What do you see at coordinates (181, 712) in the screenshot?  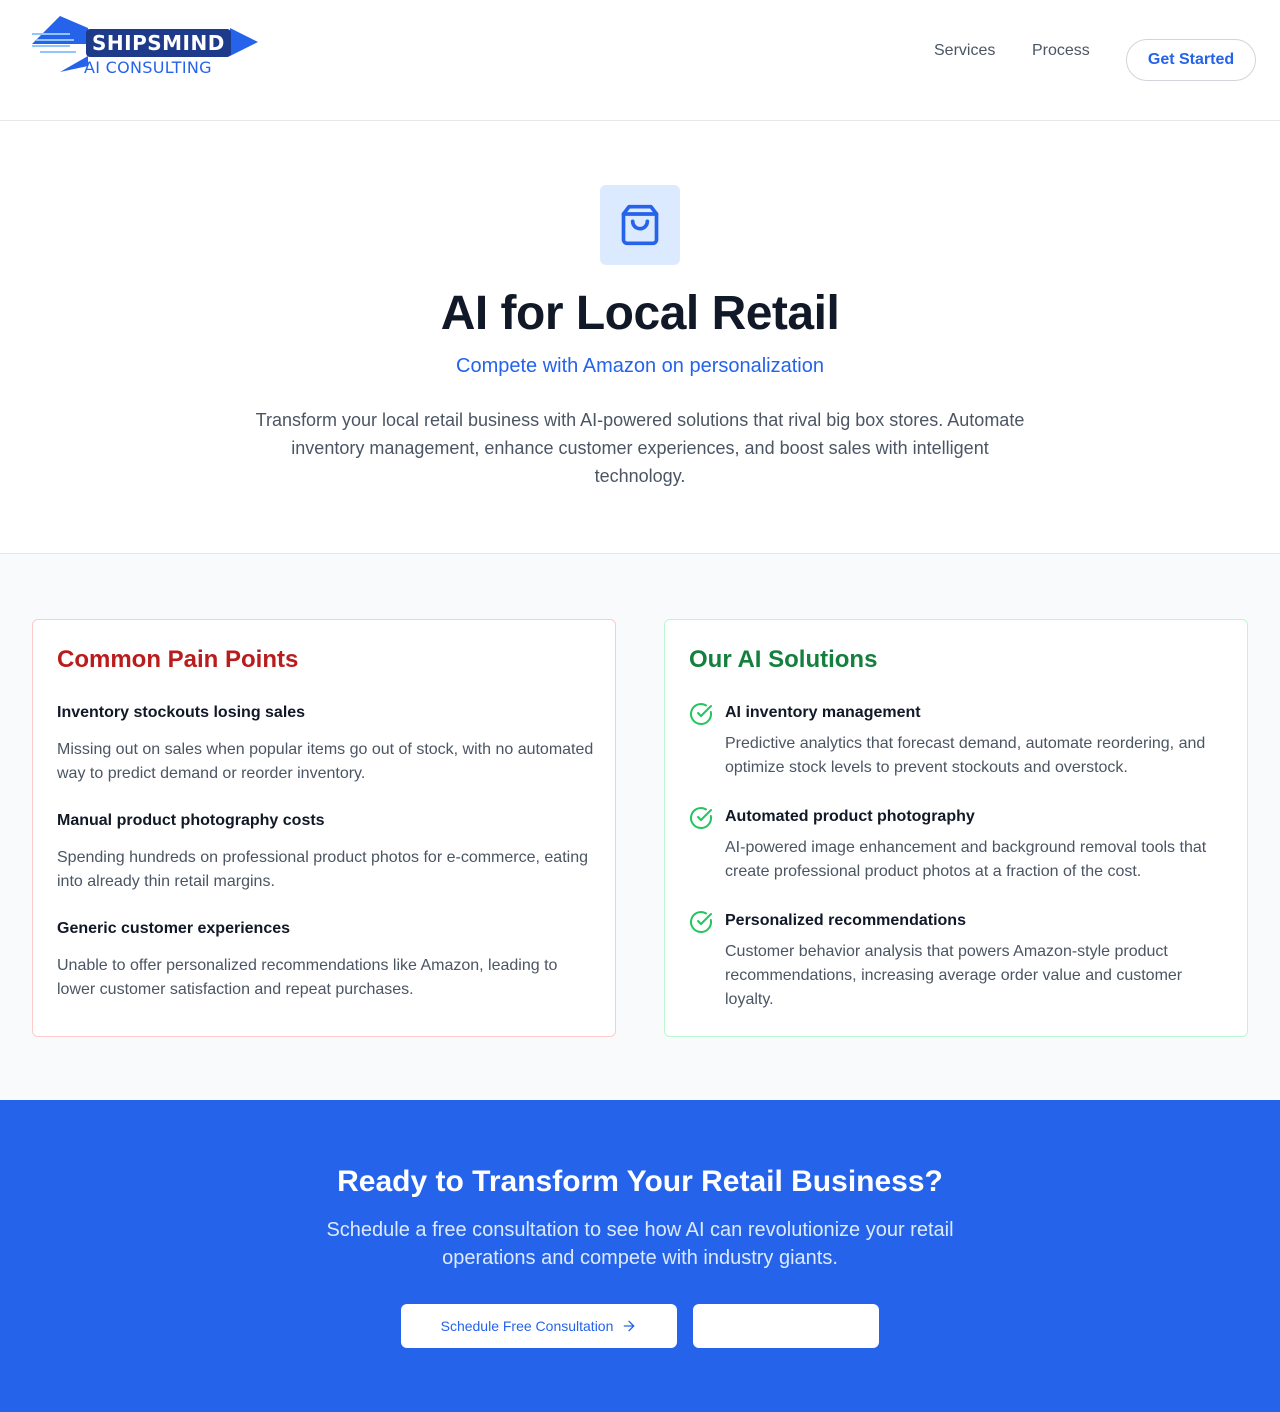 I see `pain-item-title: Inventory stockouts losing sales` at bounding box center [181, 712].